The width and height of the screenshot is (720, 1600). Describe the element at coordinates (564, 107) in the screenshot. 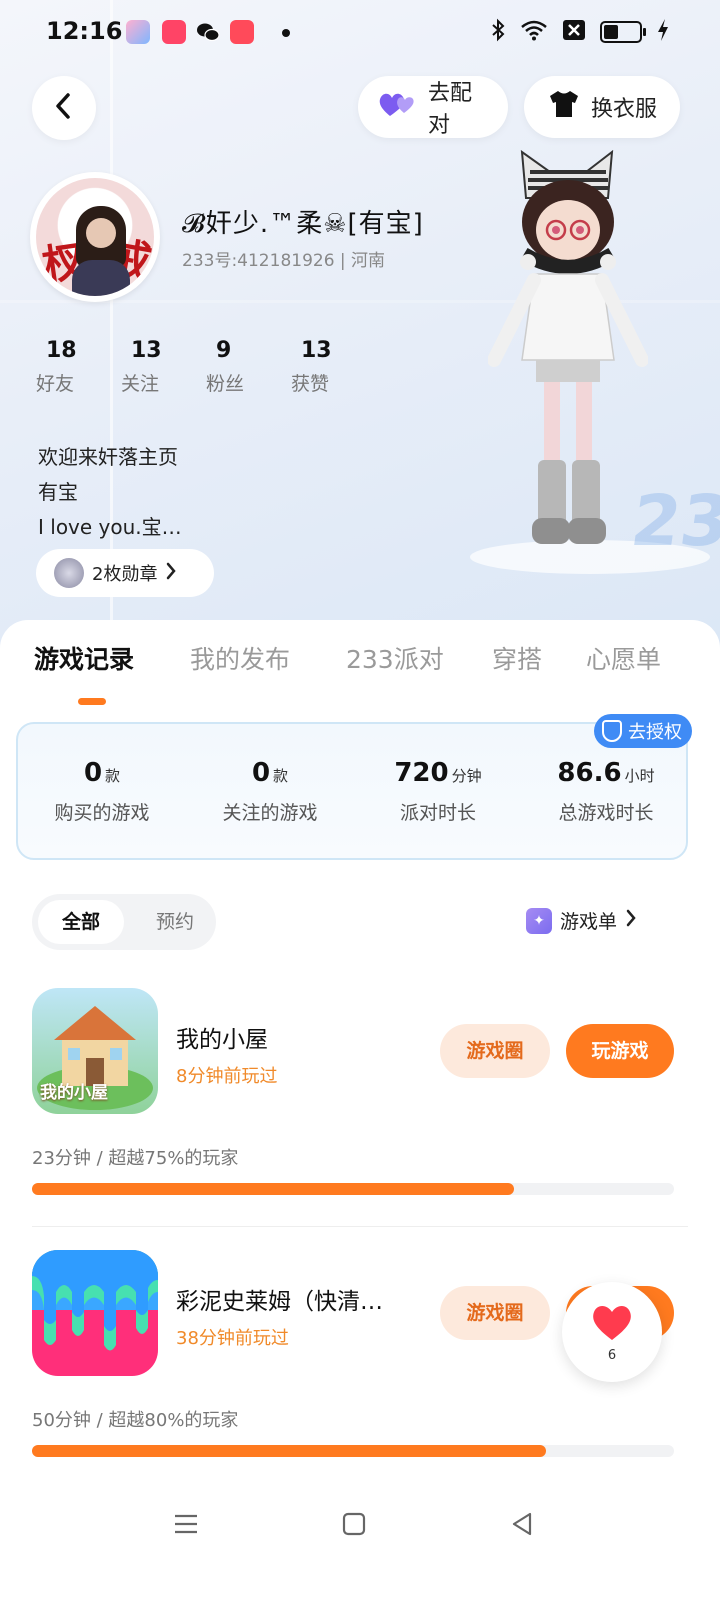

I see `tshirt-icon` at that location.